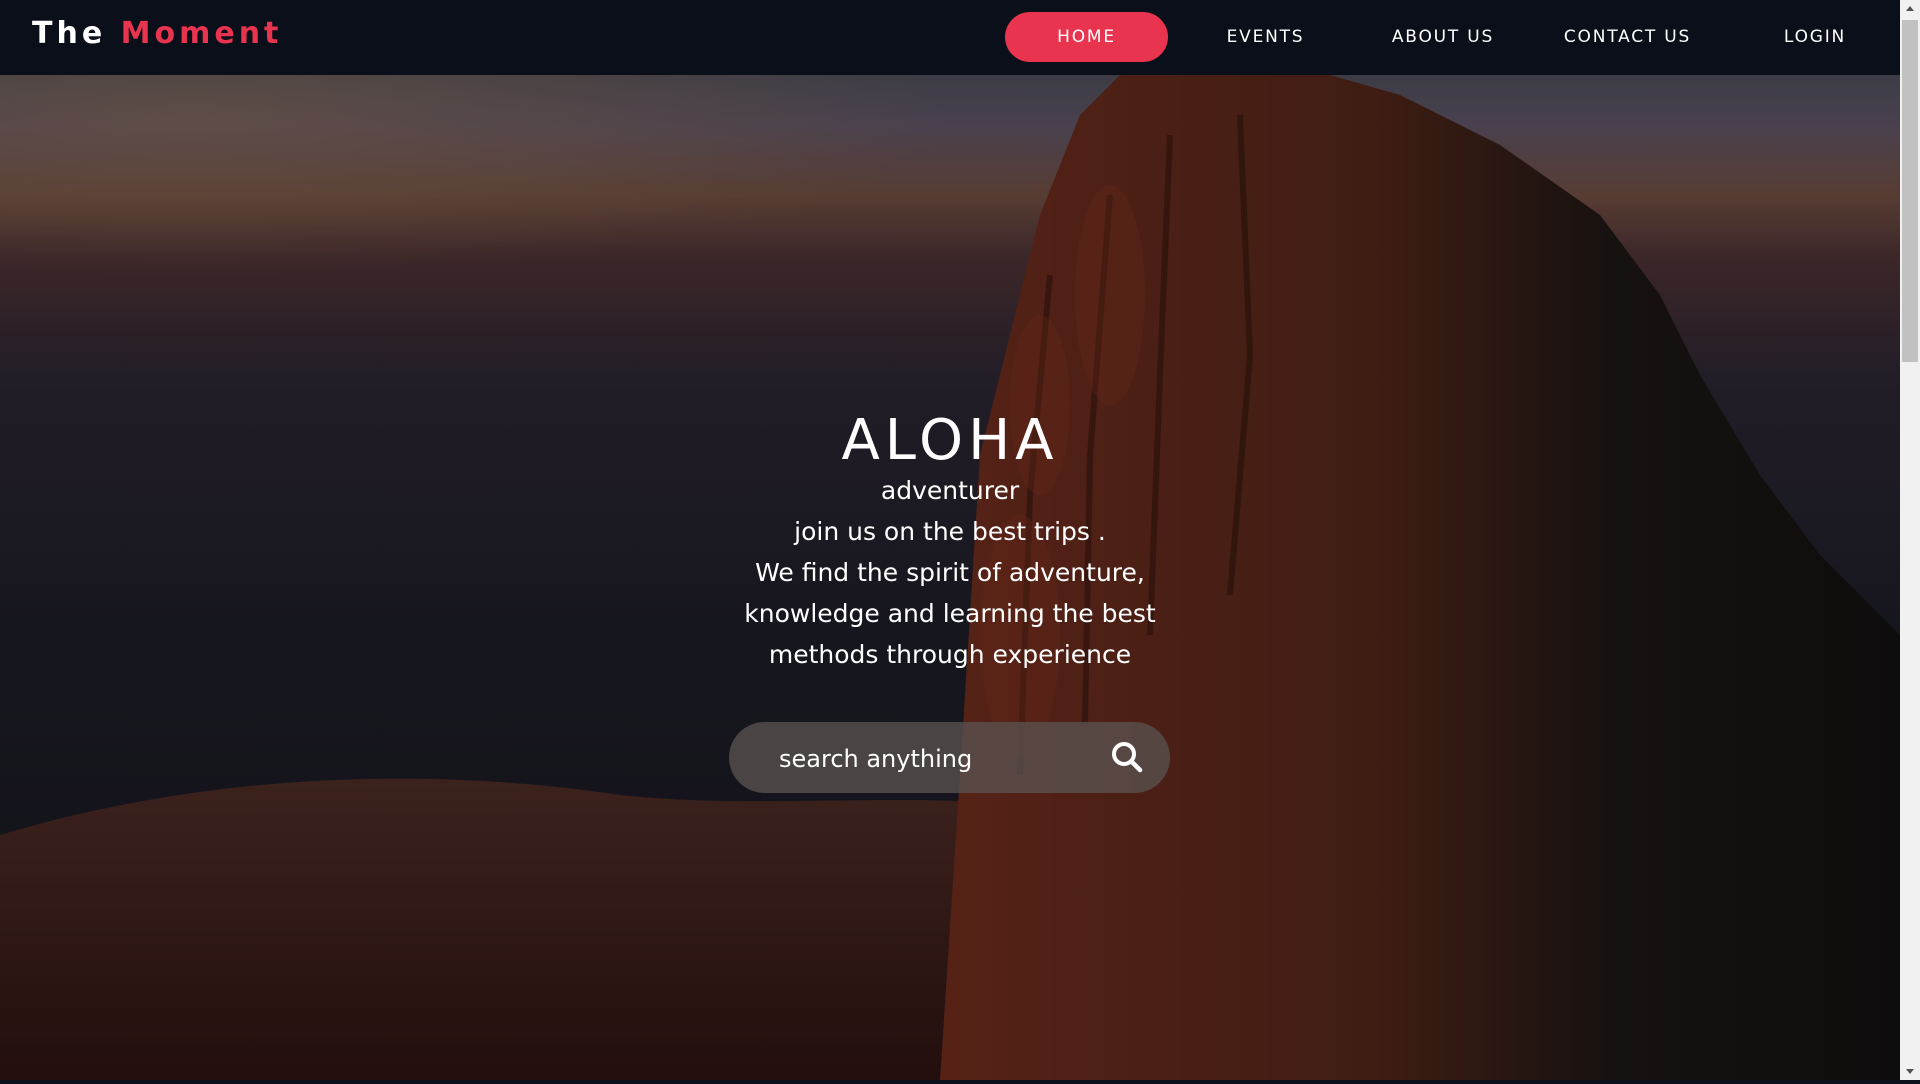  Describe the element at coordinates (950, 654) in the screenshot. I see `hero-tagline-line-5: methods through experience` at that location.